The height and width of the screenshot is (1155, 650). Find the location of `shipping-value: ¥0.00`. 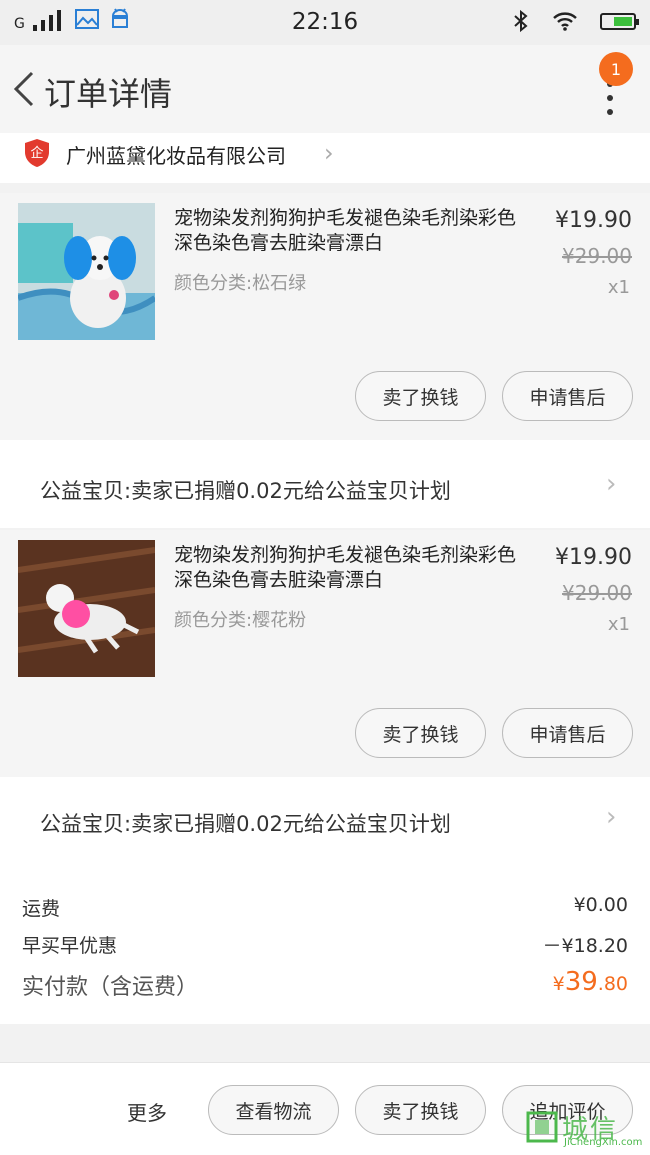

shipping-value: ¥0.00 is located at coordinates (600, 905).